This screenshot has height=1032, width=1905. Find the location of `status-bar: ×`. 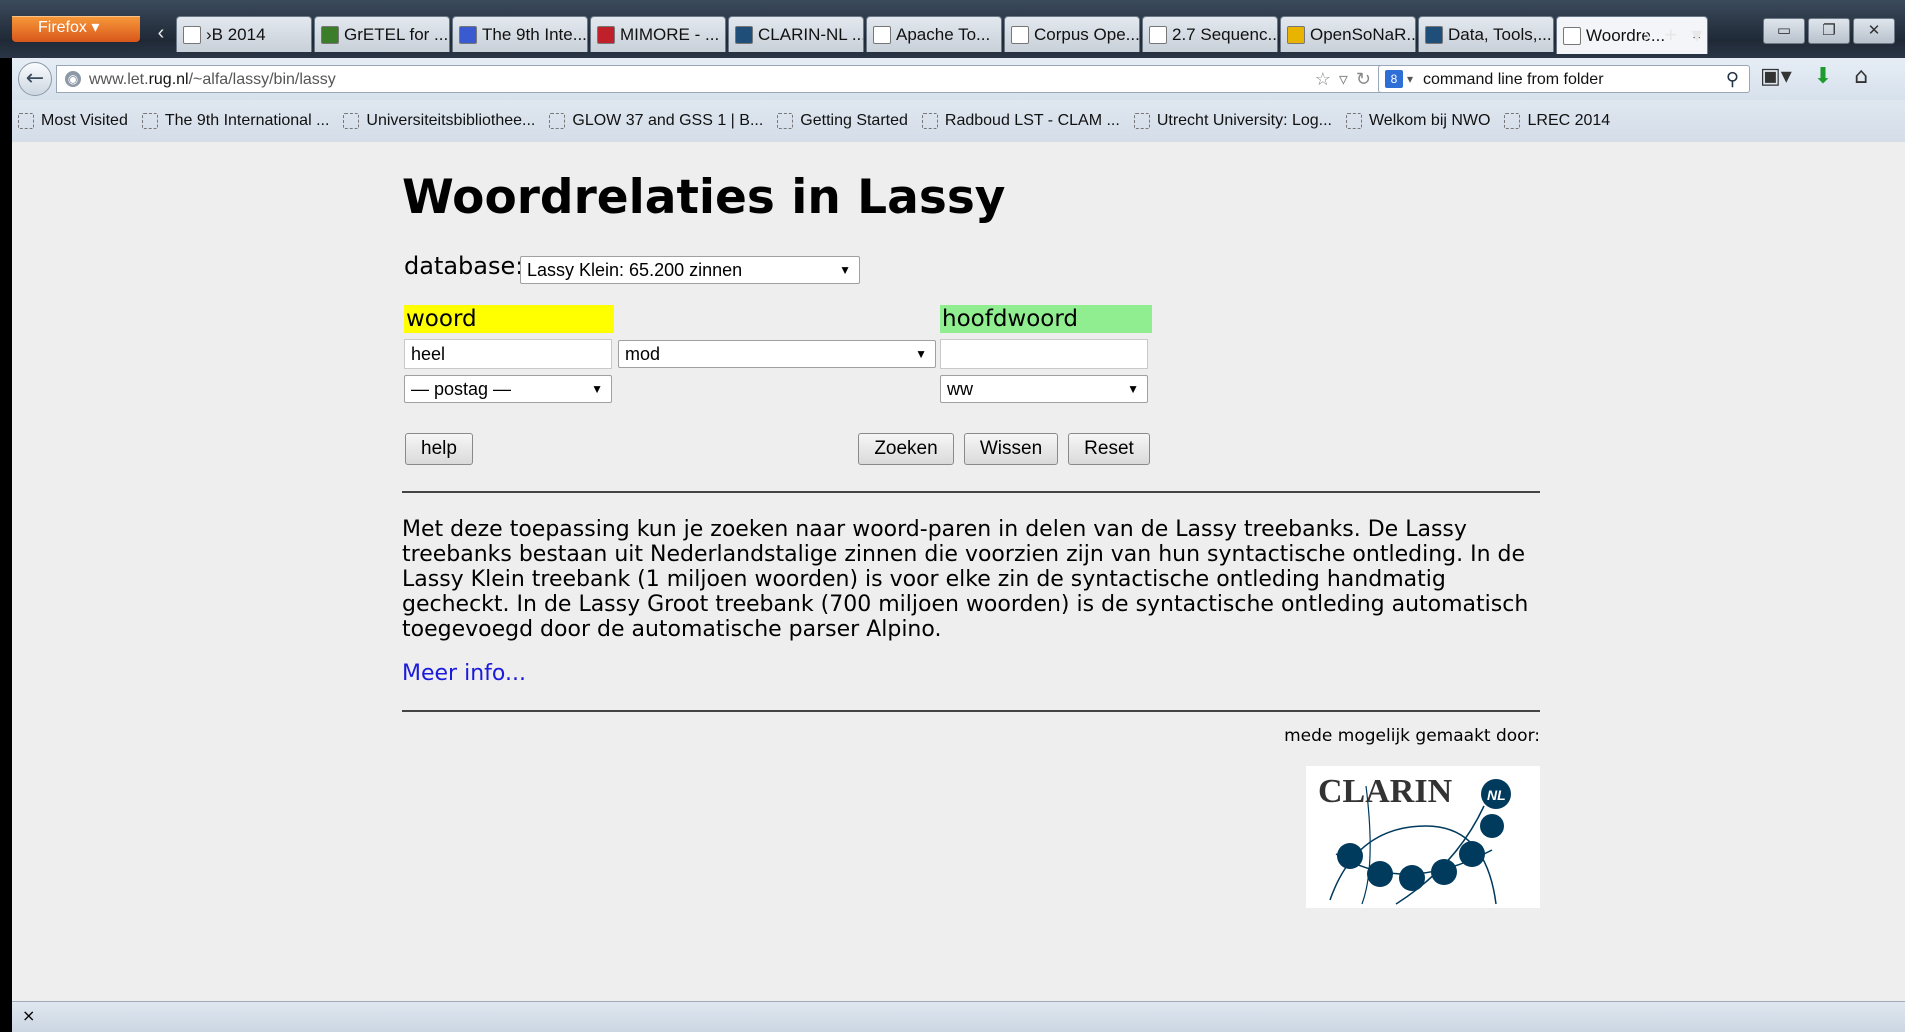

status-bar: × is located at coordinates (958, 1016).